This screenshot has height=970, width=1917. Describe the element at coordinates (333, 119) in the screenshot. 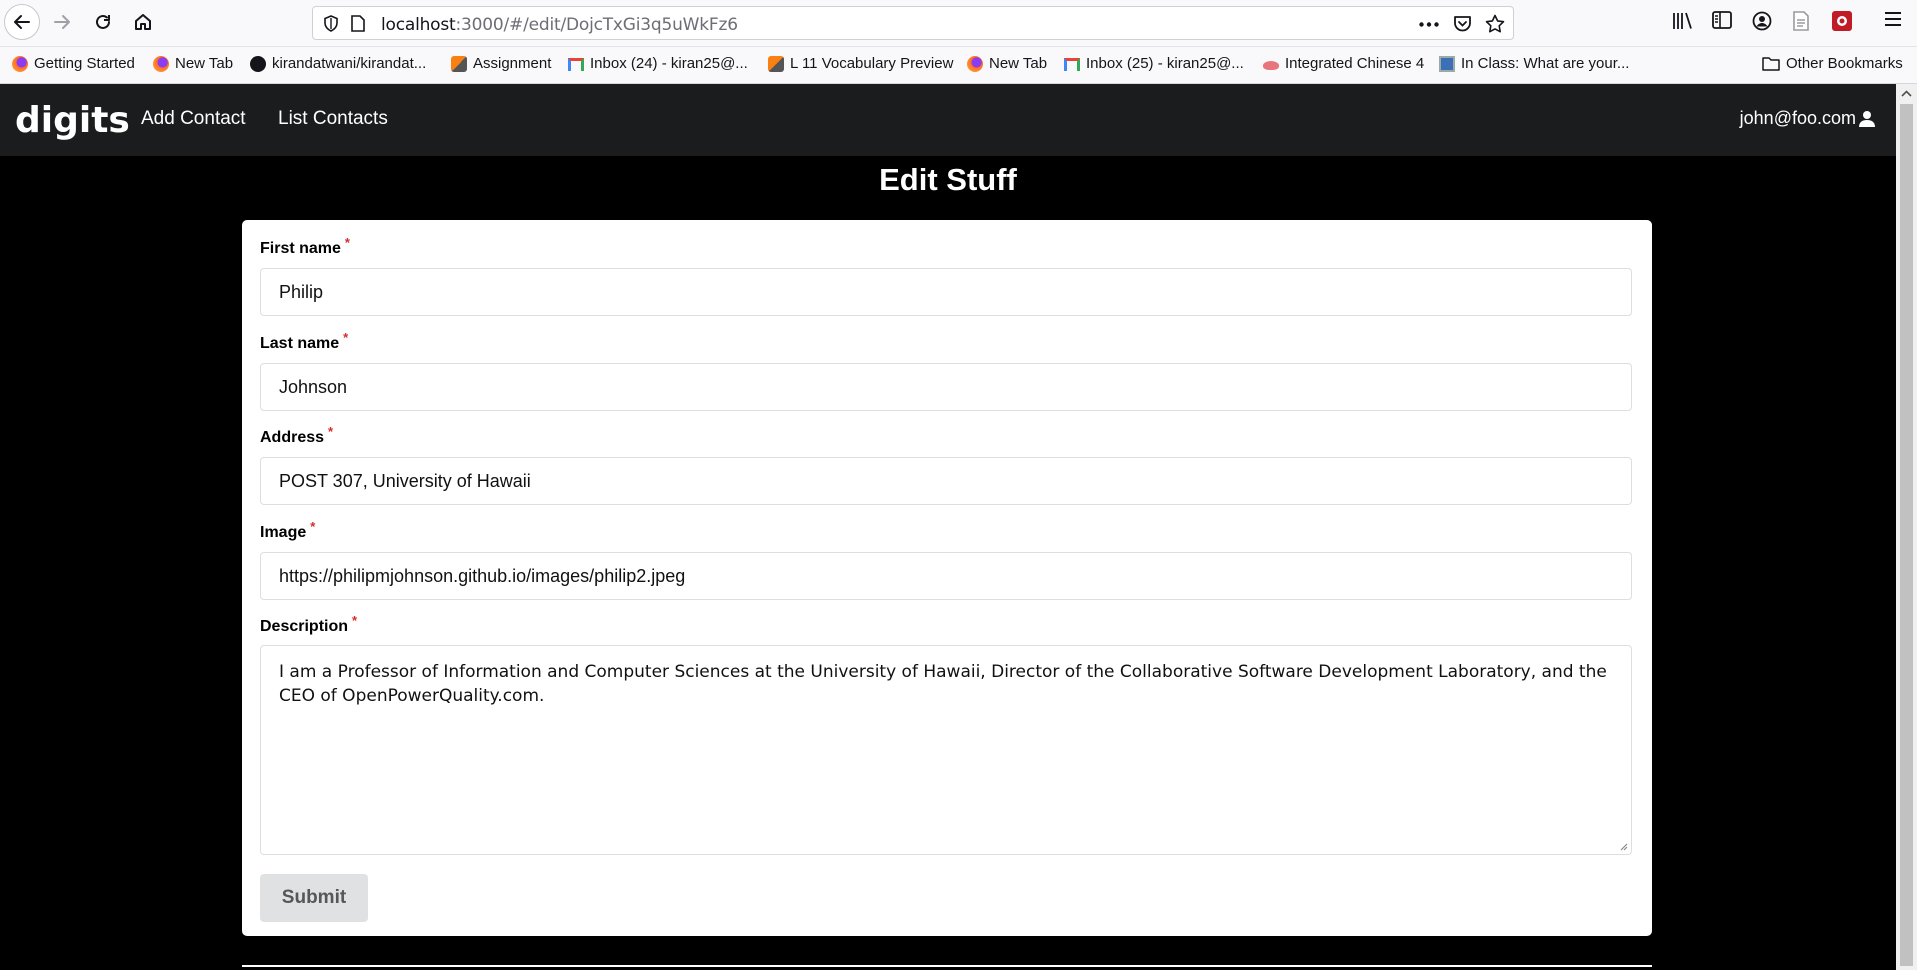

I see `nav-list-contacts: List Contacts` at that location.